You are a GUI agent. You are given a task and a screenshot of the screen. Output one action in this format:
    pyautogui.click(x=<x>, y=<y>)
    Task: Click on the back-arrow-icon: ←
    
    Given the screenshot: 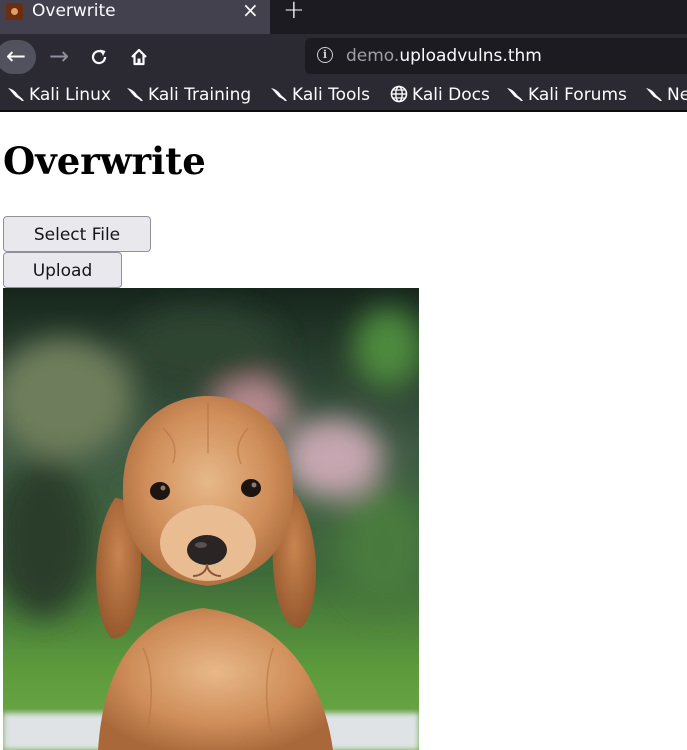 What is the action you would take?
    pyautogui.click(x=18, y=57)
    